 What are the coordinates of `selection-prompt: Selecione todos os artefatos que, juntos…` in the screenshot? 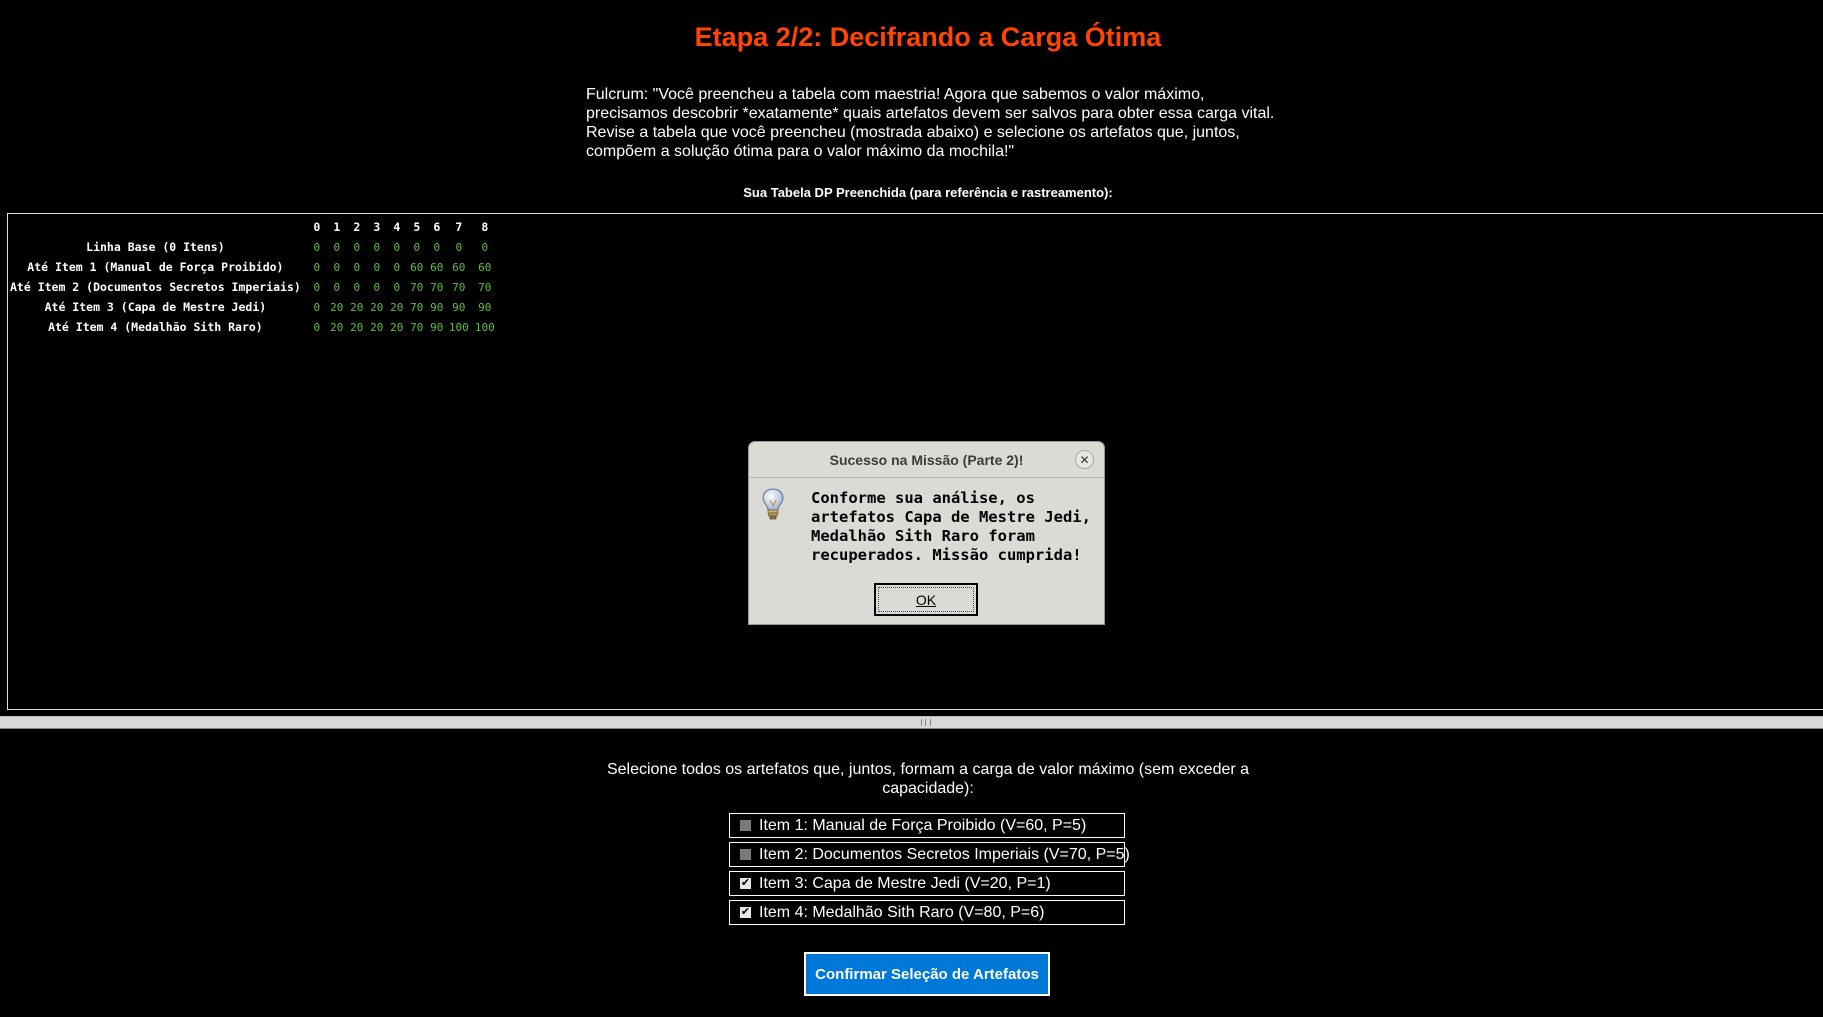 It's located at (928, 779).